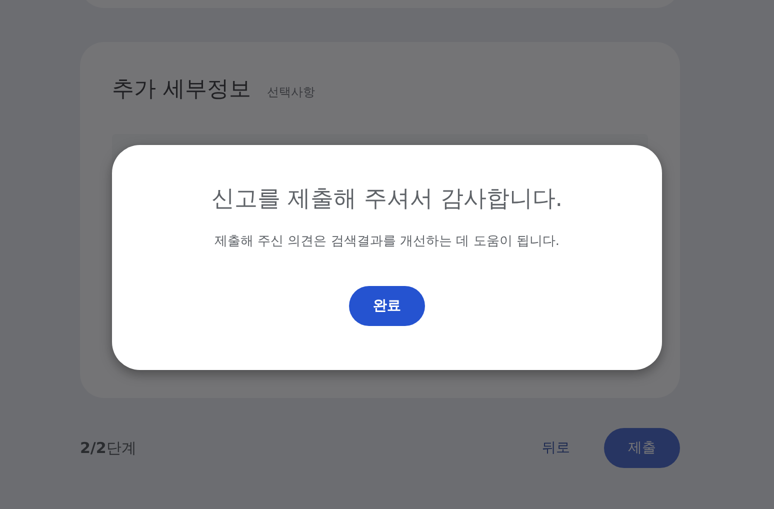 This screenshot has height=509, width=774. I want to click on optional-label: 선택사항, so click(291, 92).